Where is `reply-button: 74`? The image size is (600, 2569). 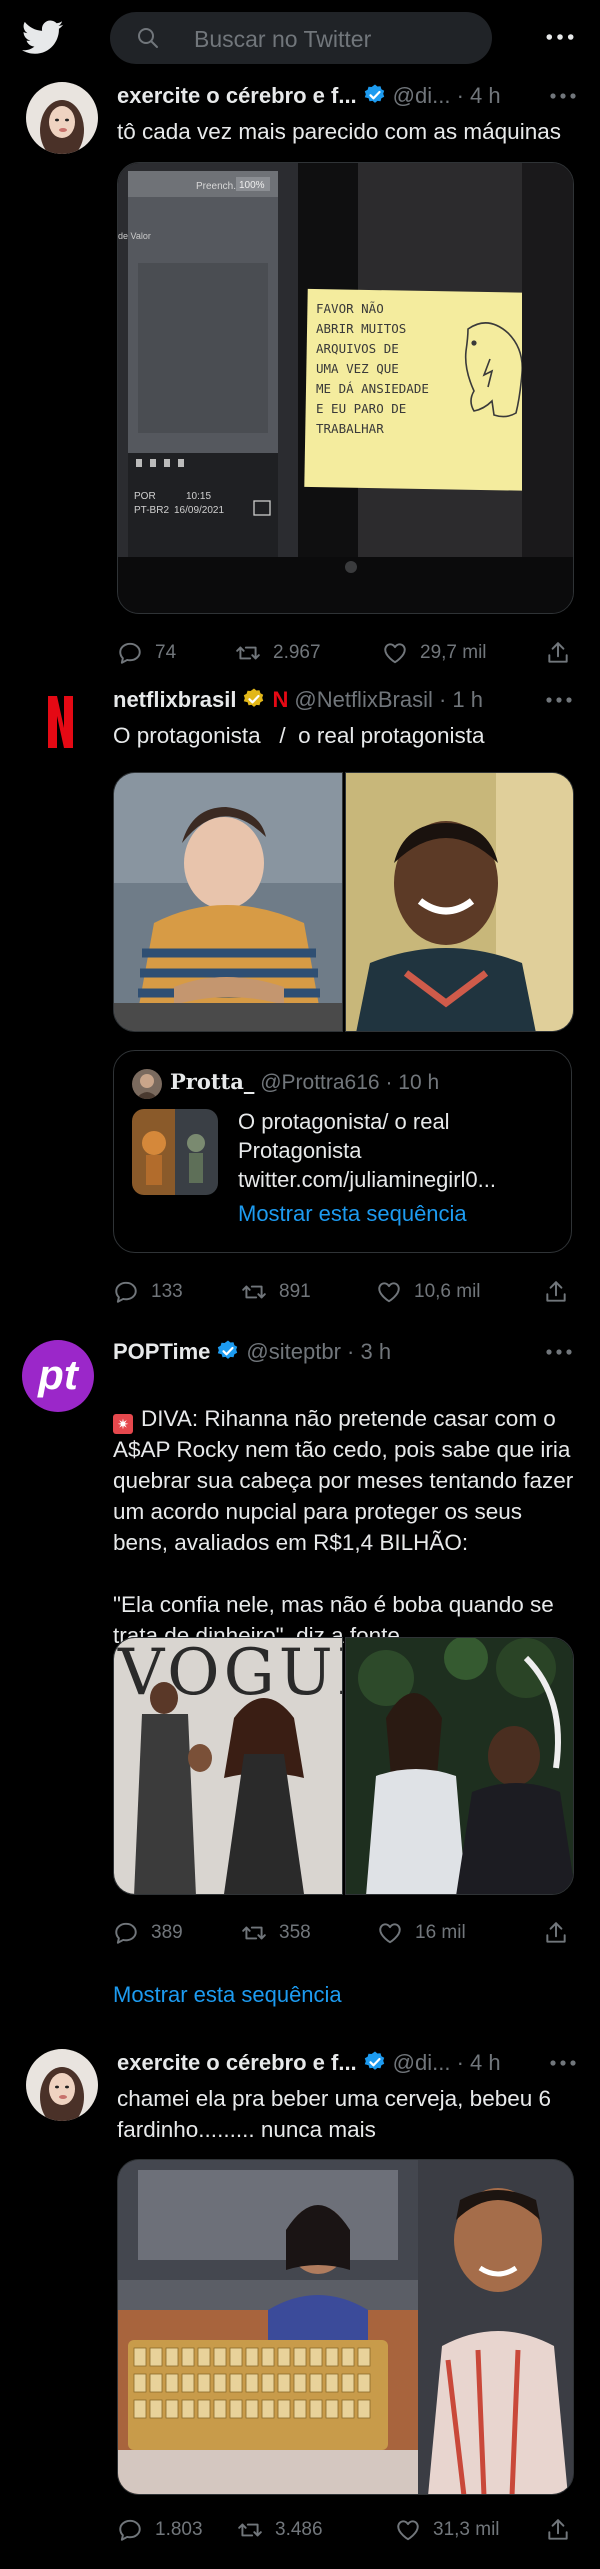
reply-button: 74 is located at coordinates (146, 653).